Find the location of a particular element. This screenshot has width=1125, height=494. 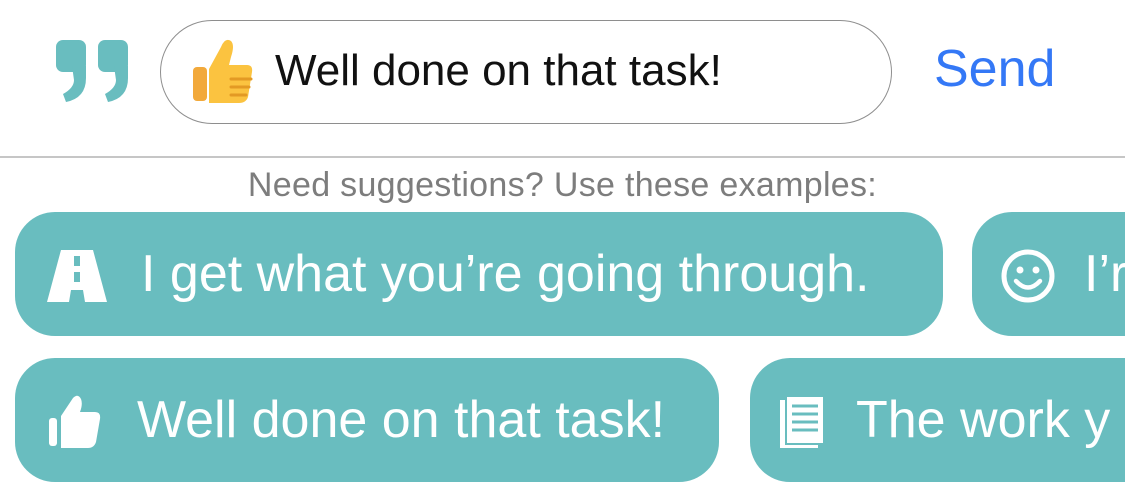

document-icon is located at coordinates (802, 421).